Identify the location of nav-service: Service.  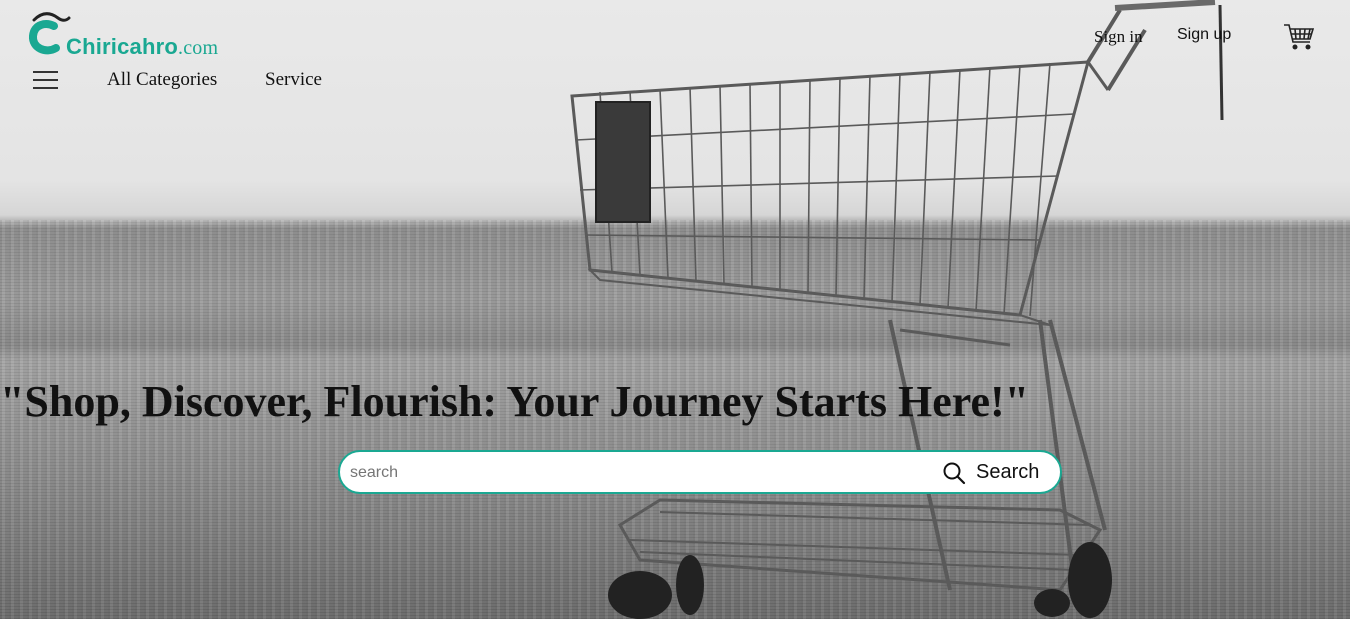
(293, 80).